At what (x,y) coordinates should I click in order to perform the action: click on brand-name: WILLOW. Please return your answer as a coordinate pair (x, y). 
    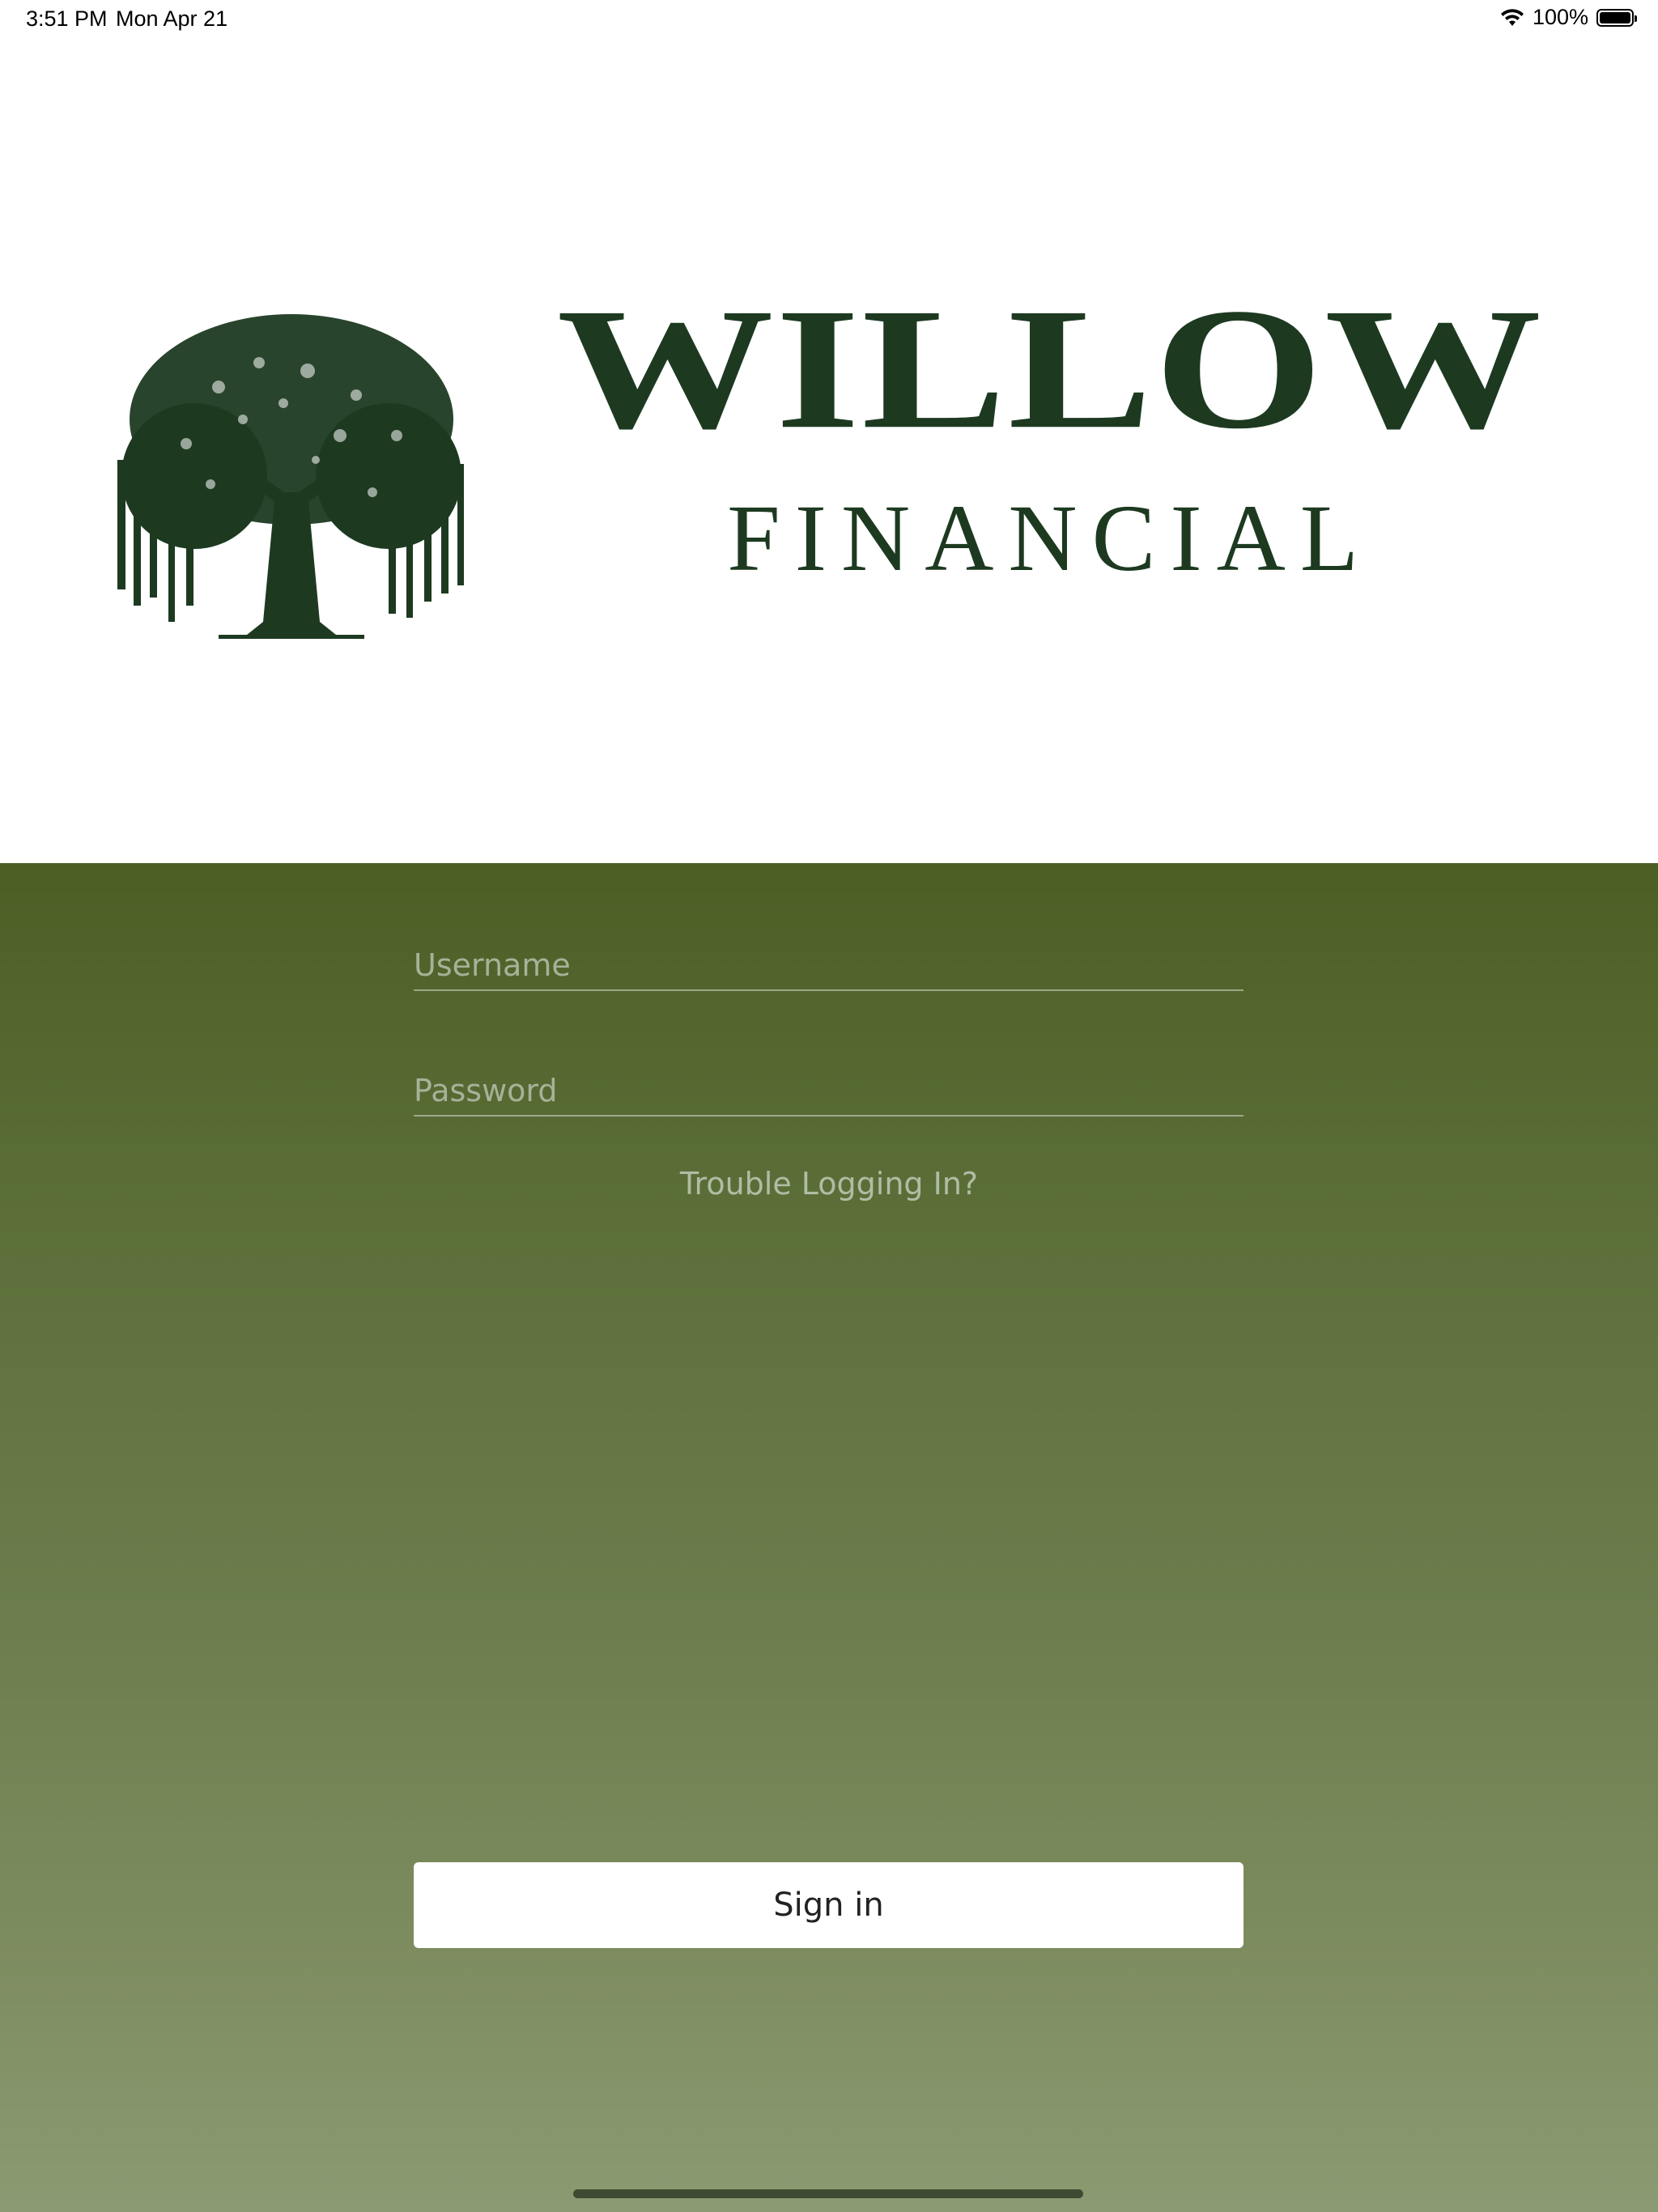
    Looking at the image, I should click on (1050, 368).